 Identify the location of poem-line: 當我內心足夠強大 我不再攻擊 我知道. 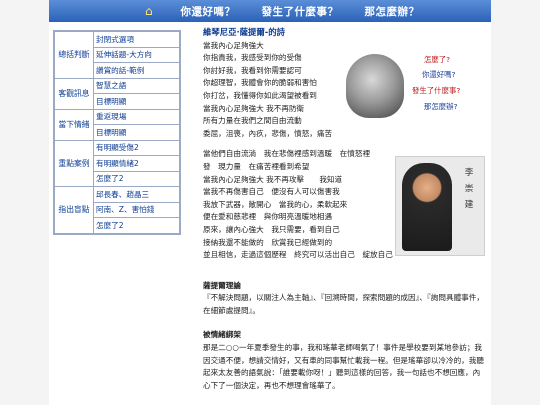
(273, 179).